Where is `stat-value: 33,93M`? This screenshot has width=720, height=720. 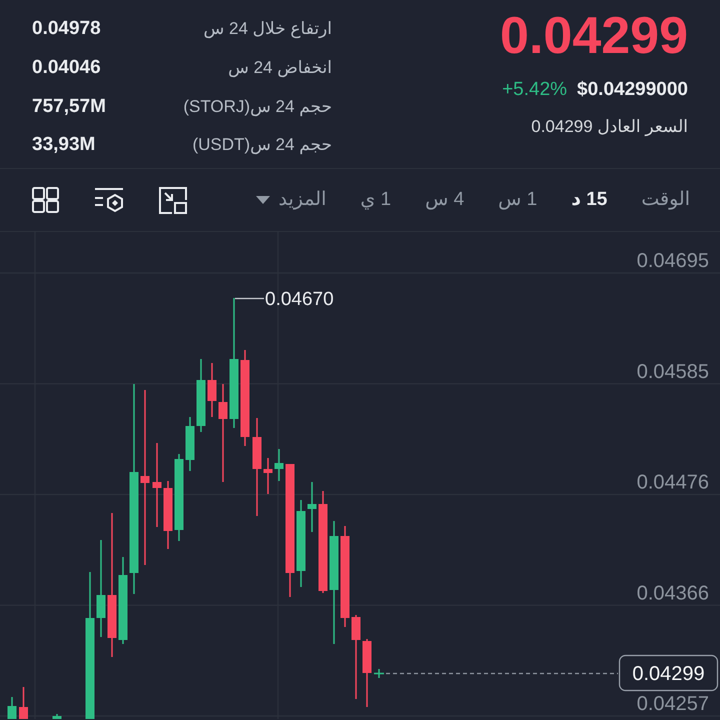 stat-value: 33,93M is located at coordinates (64, 145).